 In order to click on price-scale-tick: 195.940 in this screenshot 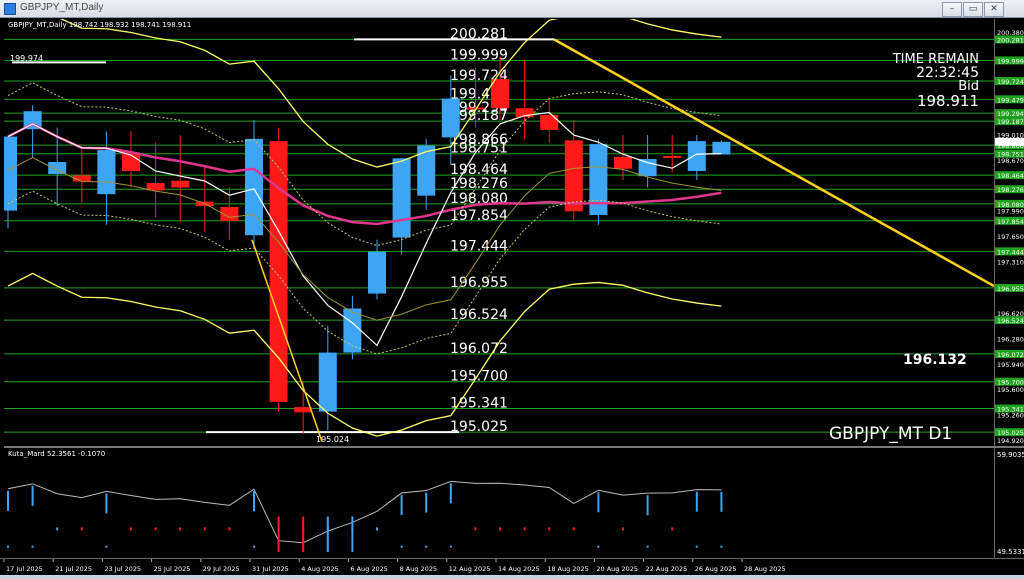, I will do `click(1010, 365)`.